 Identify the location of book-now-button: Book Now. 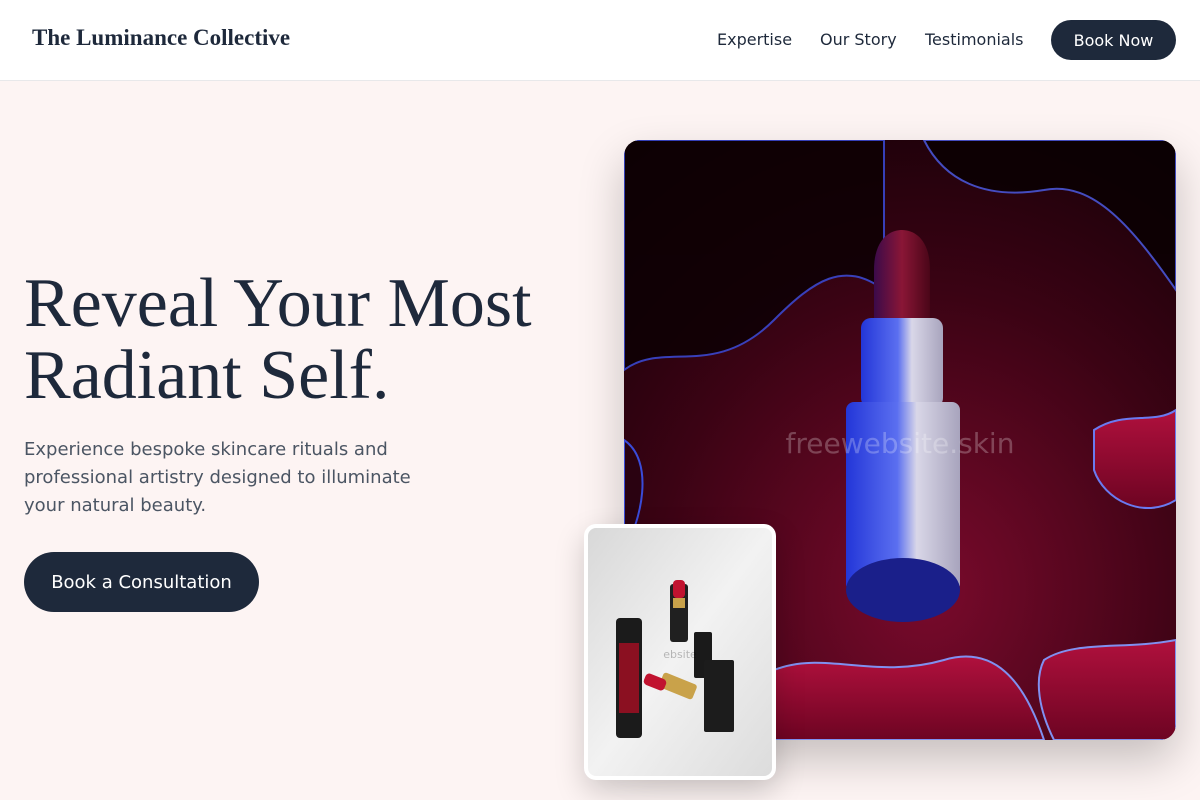
(1113, 40).